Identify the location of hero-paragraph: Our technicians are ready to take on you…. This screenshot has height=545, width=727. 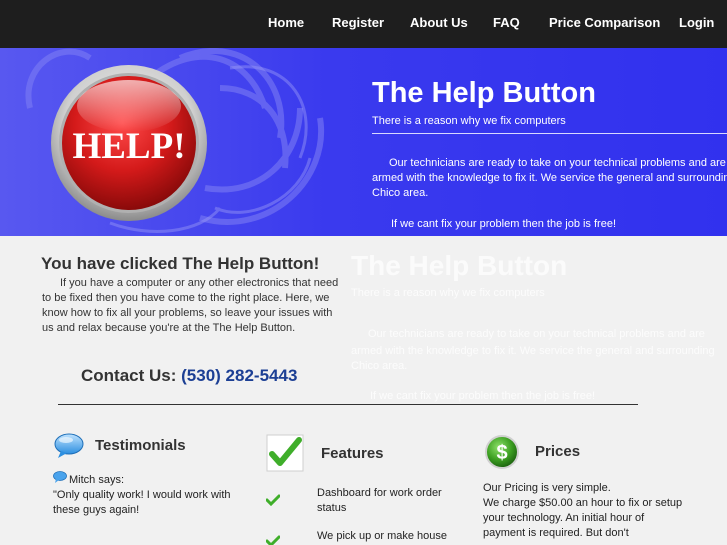
(549, 178).